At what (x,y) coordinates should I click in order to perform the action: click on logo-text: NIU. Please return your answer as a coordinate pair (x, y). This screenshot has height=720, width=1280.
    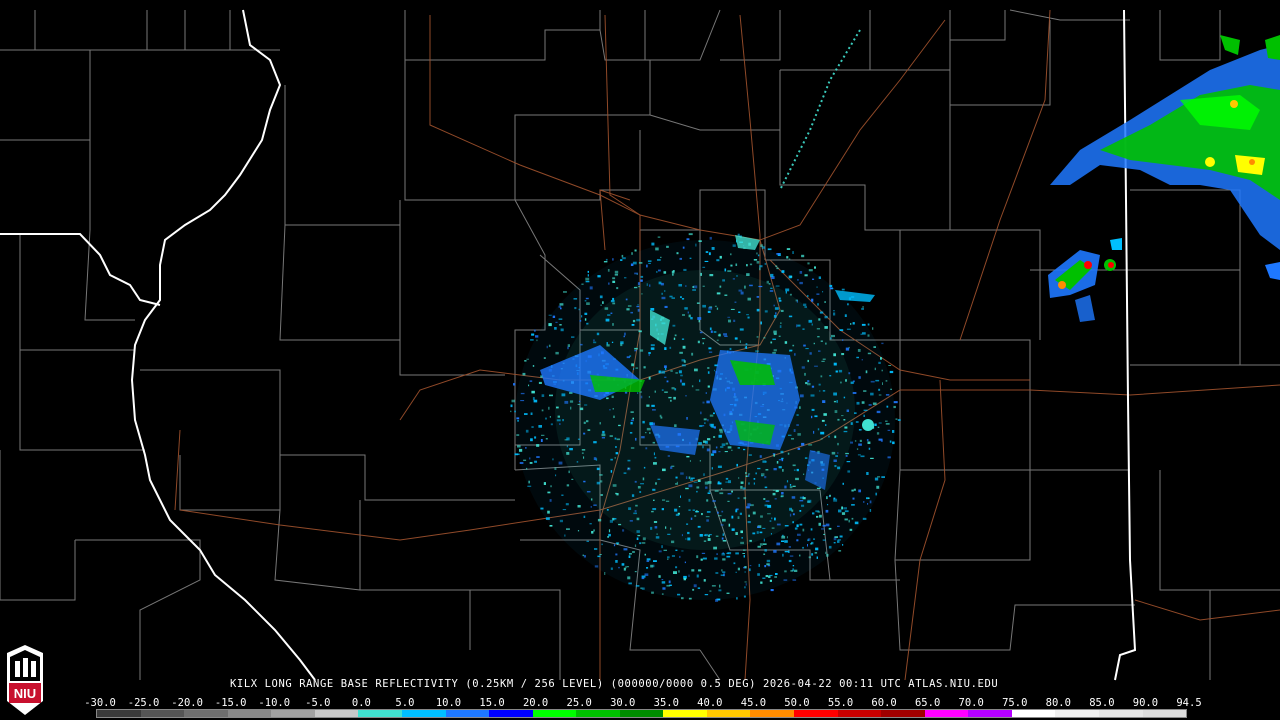
    Looking at the image, I should click on (25, 693).